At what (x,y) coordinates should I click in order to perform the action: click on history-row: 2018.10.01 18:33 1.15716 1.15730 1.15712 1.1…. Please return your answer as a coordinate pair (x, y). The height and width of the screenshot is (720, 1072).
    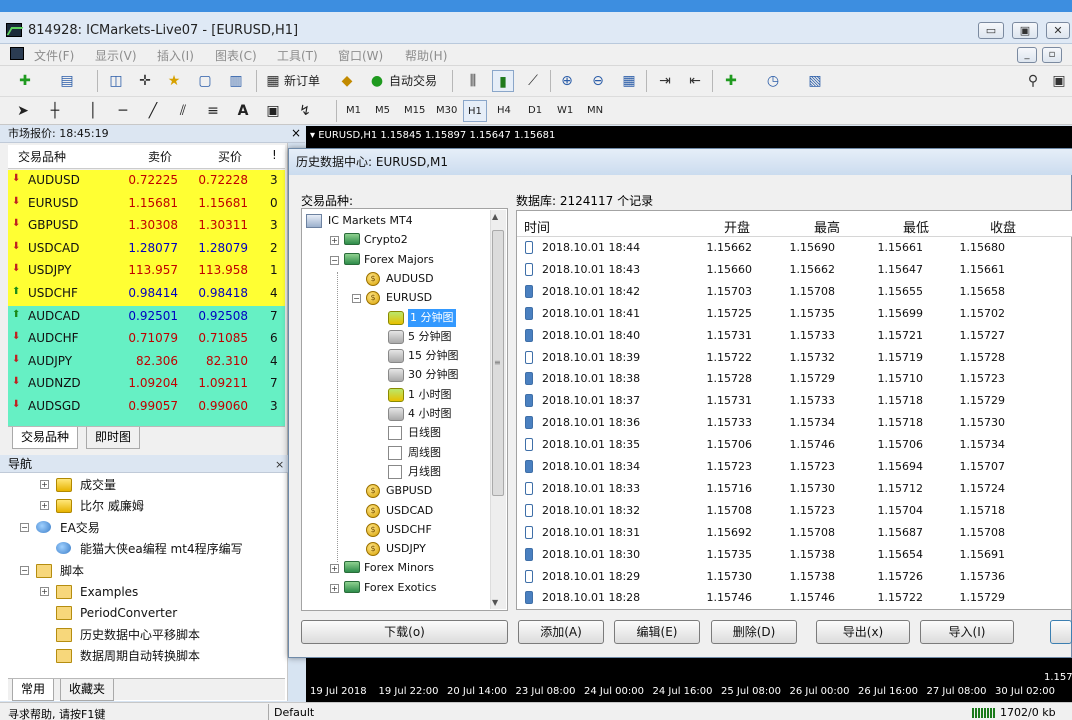
    Looking at the image, I should click on (794, 489).